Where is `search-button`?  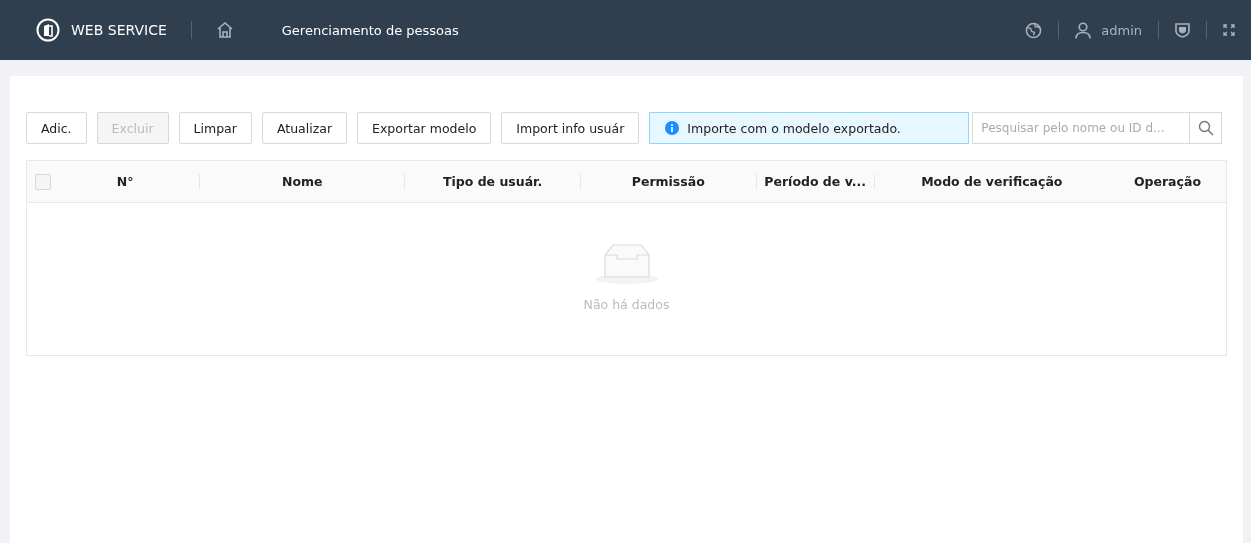
search-button is located at coordinates (1206, 128).